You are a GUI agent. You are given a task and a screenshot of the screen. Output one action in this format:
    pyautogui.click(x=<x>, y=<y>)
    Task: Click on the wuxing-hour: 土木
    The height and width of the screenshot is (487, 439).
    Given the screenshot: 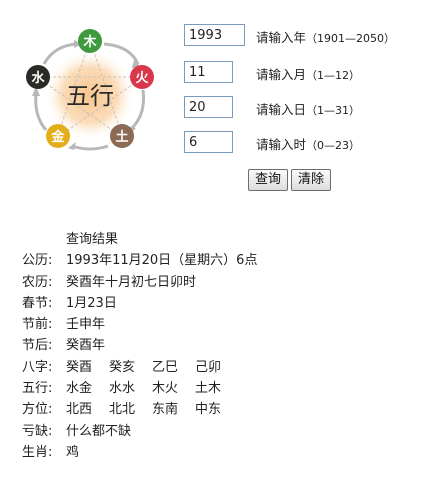 What is the action you would take?
    pyautogui.click(x=208, y=389)
    